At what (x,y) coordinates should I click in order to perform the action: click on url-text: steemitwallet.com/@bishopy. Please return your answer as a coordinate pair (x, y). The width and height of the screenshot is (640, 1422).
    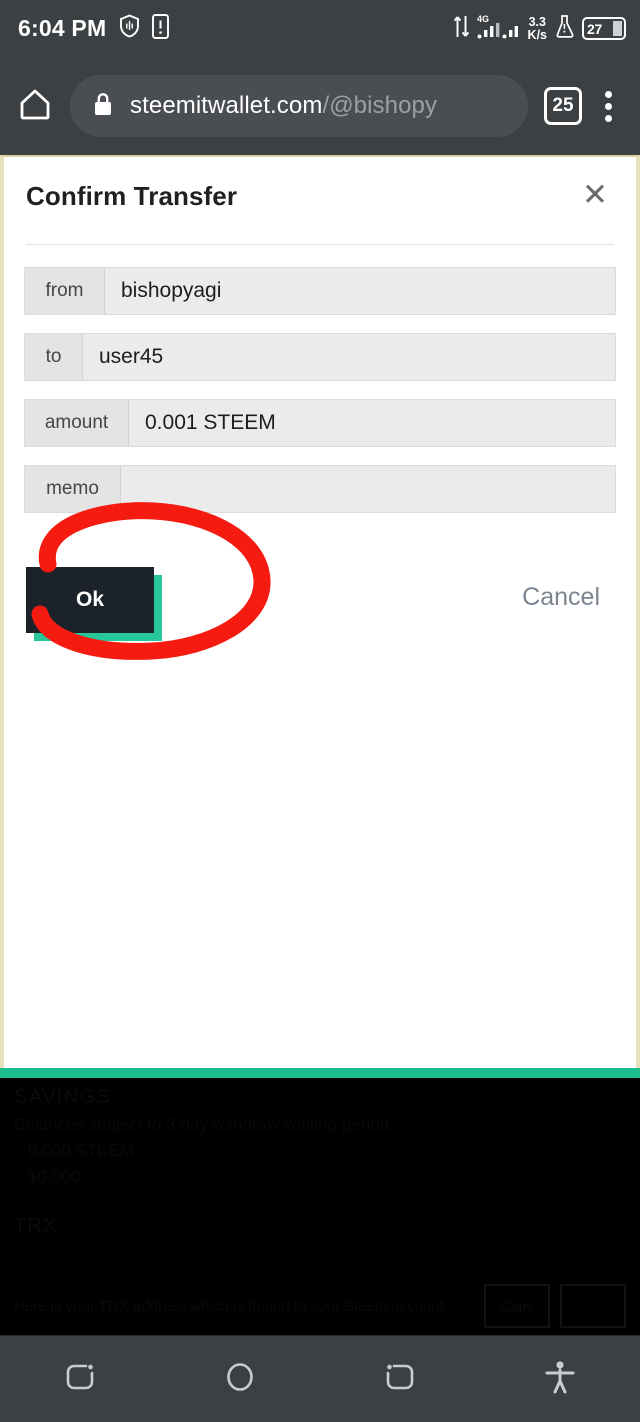
    Looking at the image, I should click on (283, 106).